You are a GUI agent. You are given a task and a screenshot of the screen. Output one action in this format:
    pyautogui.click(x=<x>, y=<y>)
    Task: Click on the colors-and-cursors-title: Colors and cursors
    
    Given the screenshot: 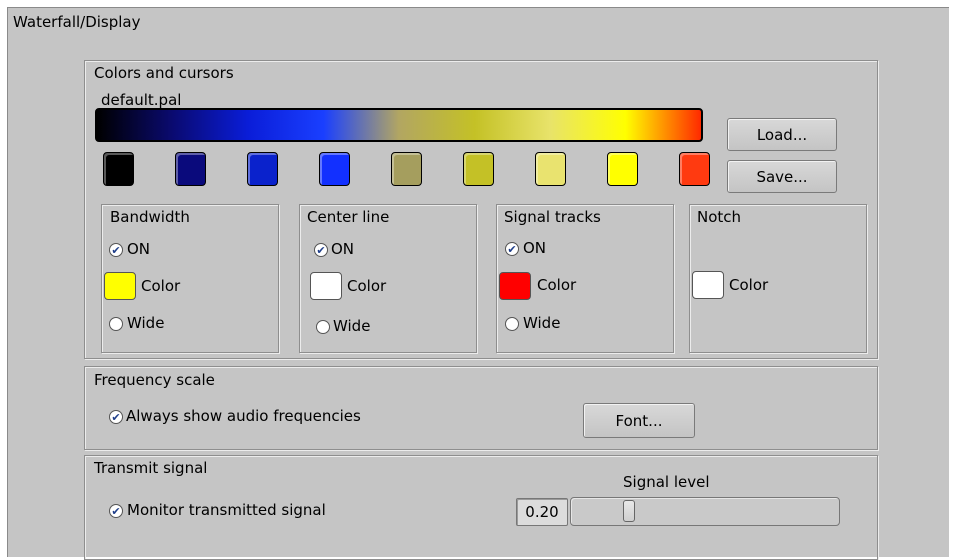 What is the action you would take?
    pyautogui.click(x=164, y=73)
    